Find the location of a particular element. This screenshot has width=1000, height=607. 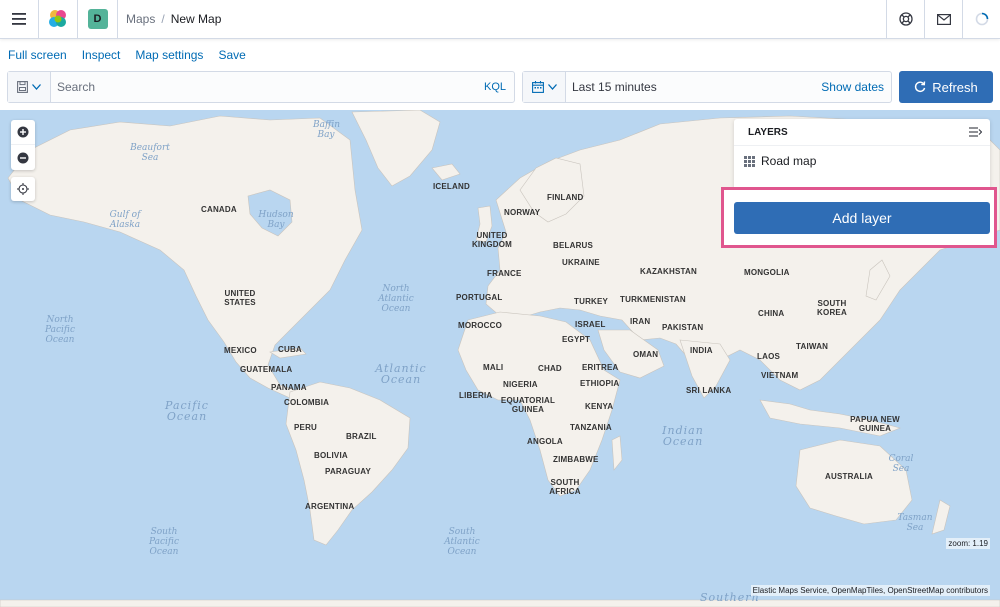

country-label: UKRAINE is located at coordinates (581, 262).